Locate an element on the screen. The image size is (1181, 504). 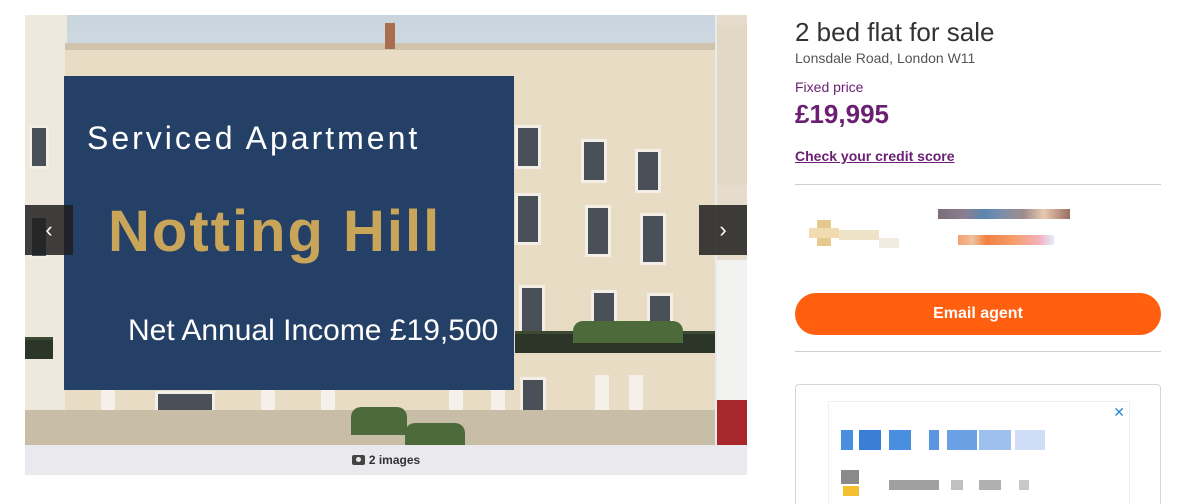
check-credit-score-link: Check your credit score is located at coordinates (875, 156).